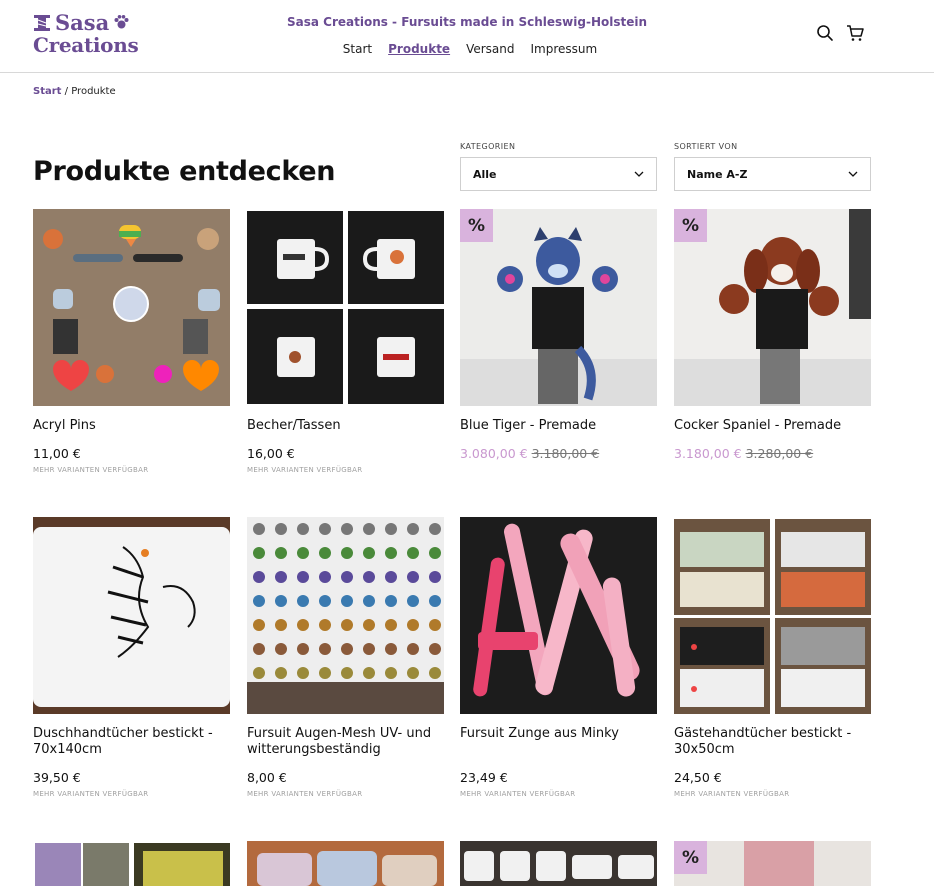 Image resolution: width=934 pixels, height=886 pixels. I want to click on main-nav: Start Produkte Versand Impressum, so click(467, 49).